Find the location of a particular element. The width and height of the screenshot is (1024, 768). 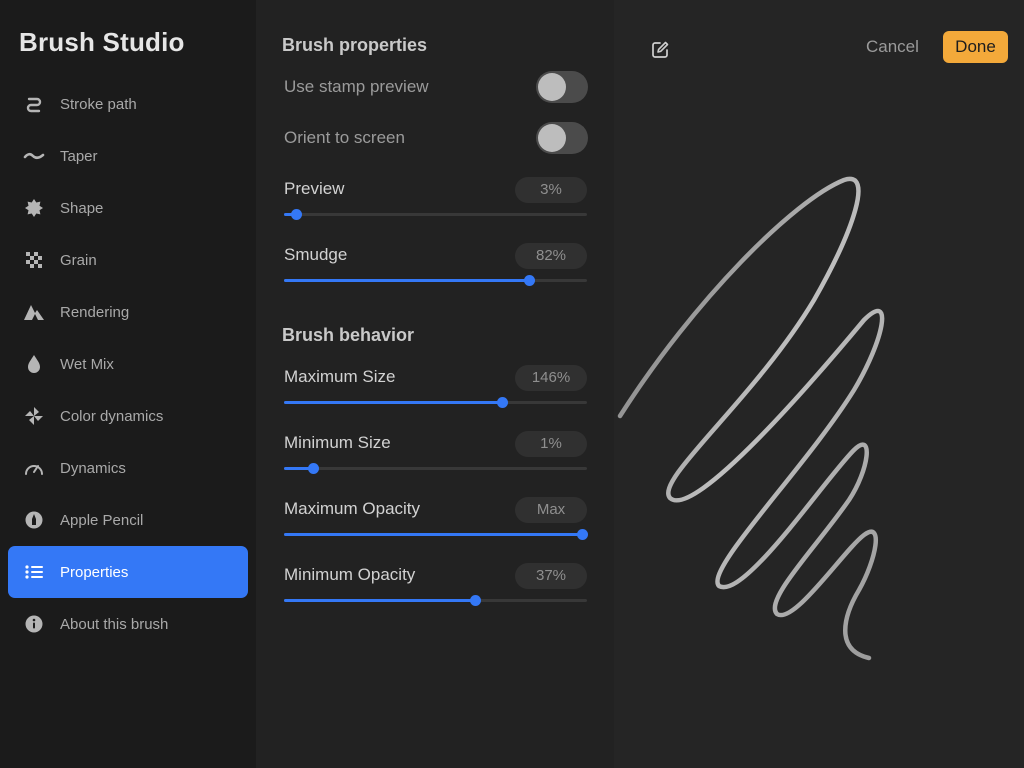

sidebar-item-shape: Shape is located at coordinates (128, 208).